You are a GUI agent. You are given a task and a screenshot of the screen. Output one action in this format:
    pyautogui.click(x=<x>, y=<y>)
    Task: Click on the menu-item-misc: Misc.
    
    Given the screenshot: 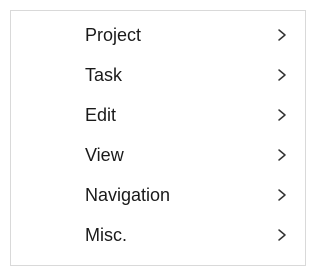 What is the action you would take?
    pyautogui.click(x=158, y=235)
    